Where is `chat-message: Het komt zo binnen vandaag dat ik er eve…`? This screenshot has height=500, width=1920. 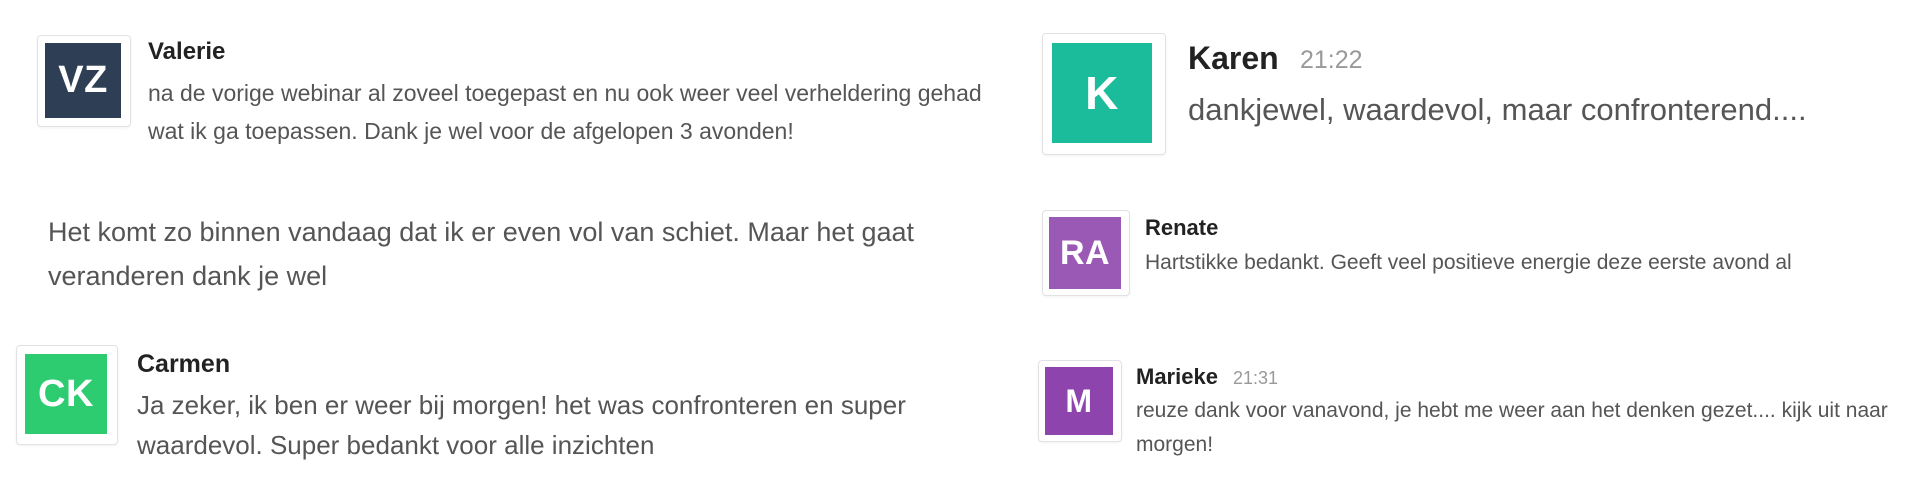
chat-message: Het komt zo binnen vandaag dat ik er eve… is located at coordinates (505, 250).